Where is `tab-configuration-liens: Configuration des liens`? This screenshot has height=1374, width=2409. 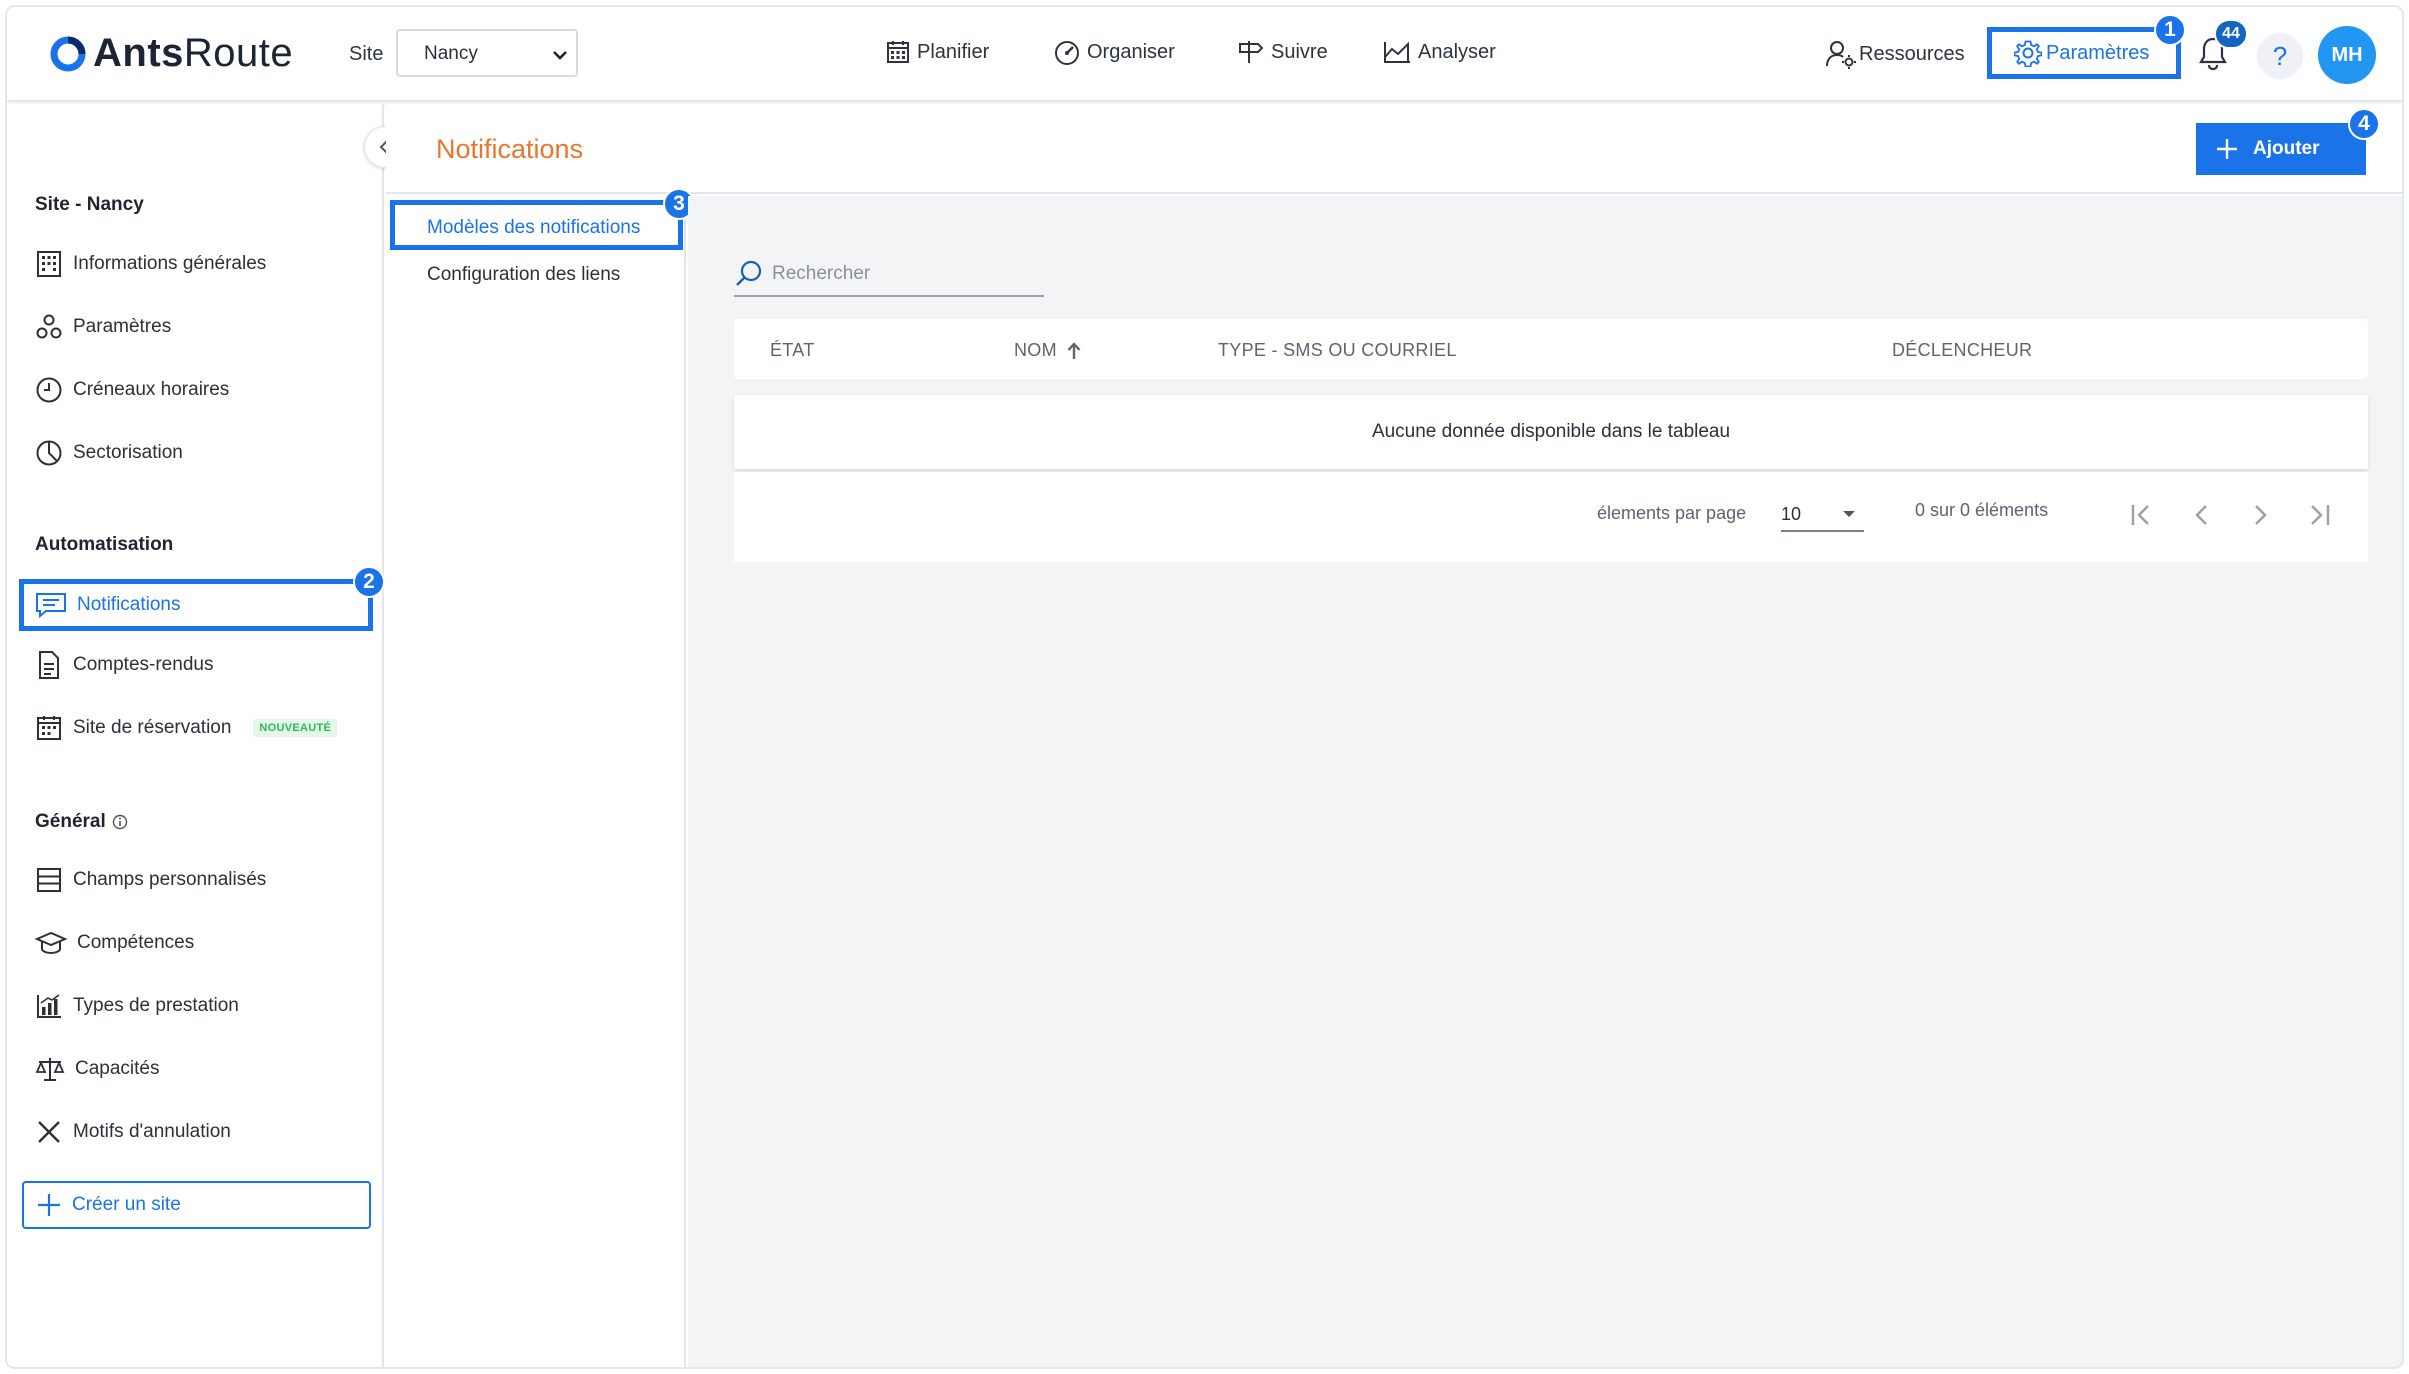 tab-configuration-liens: Configuration des liens is located at coordinates (523, 275).